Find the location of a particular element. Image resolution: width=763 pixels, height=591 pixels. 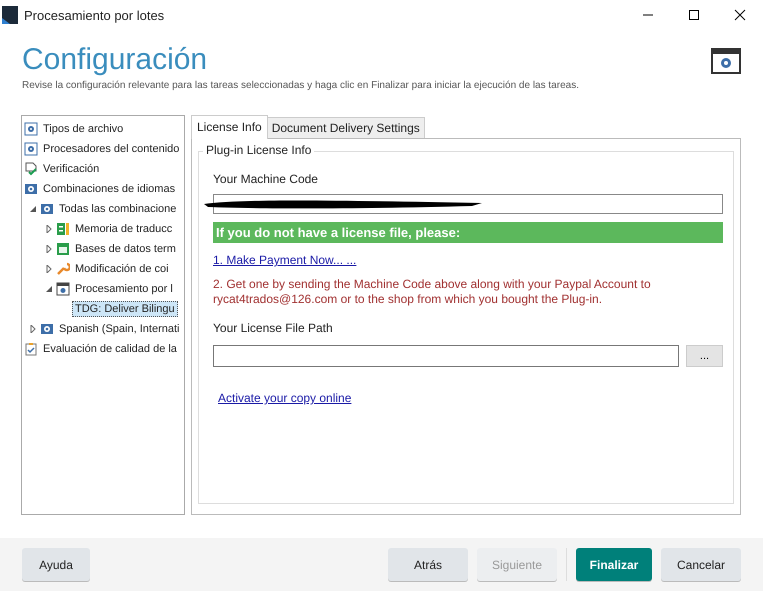

license-path-field is located at coordinates (446, 356).